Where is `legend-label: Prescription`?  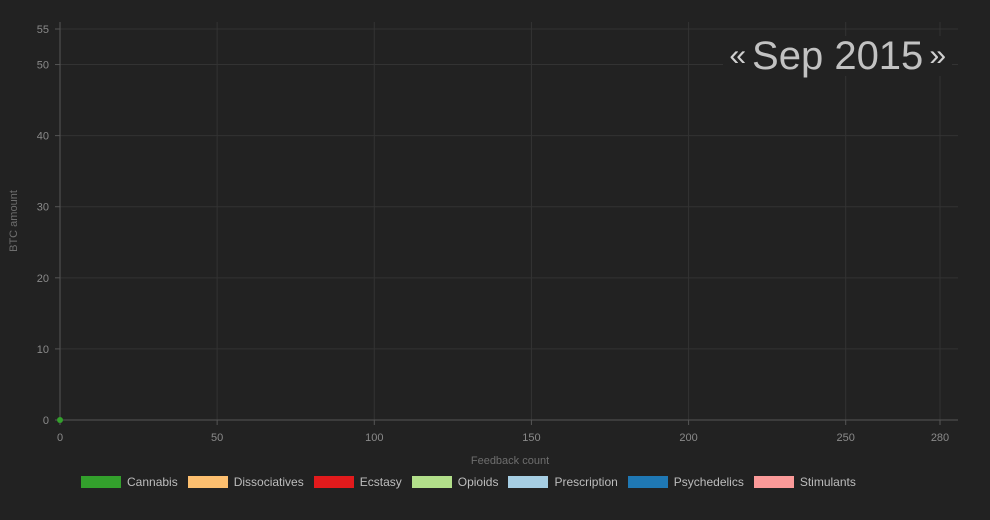
legend-label: Prescription is located at coordinates (586, 482).